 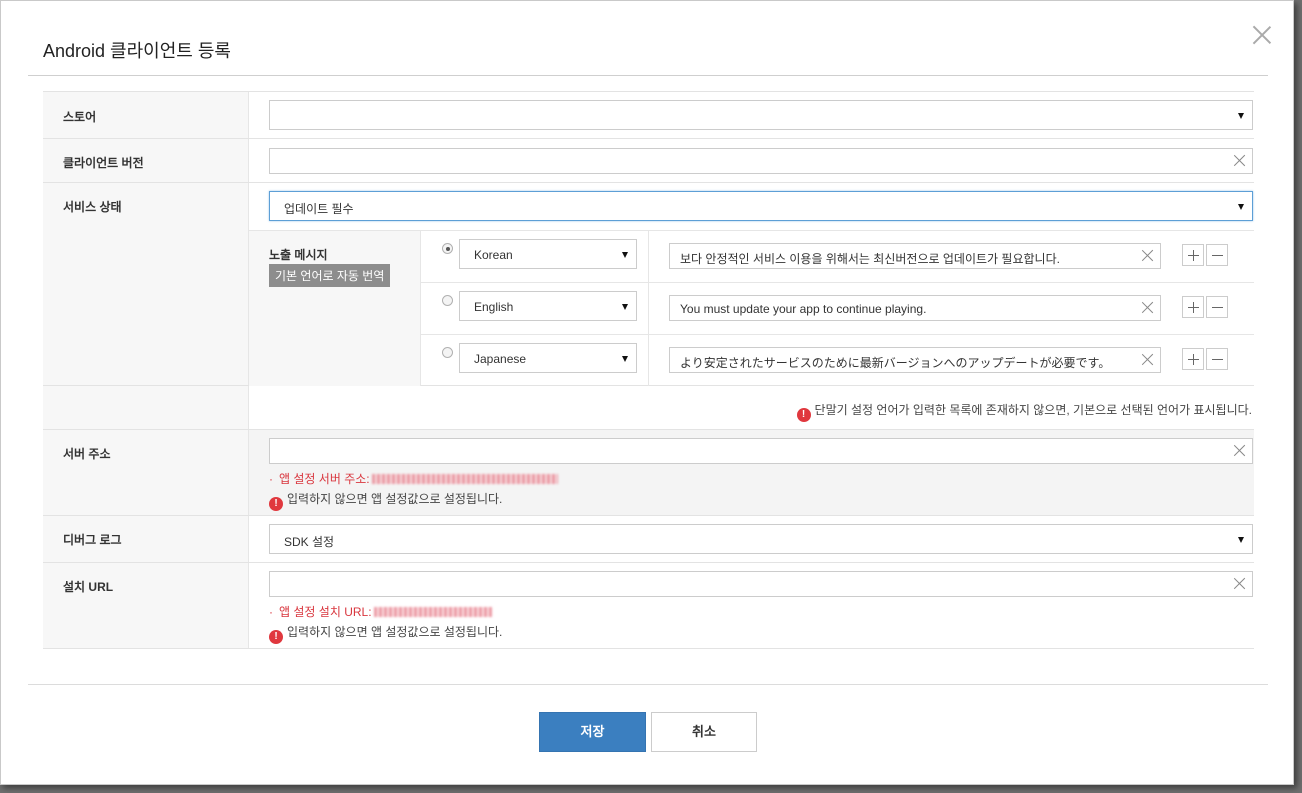 What do you see at coordinates (1262, 35) in the screenshot?
I see `close-icon` at bounding box center [1262, 35].